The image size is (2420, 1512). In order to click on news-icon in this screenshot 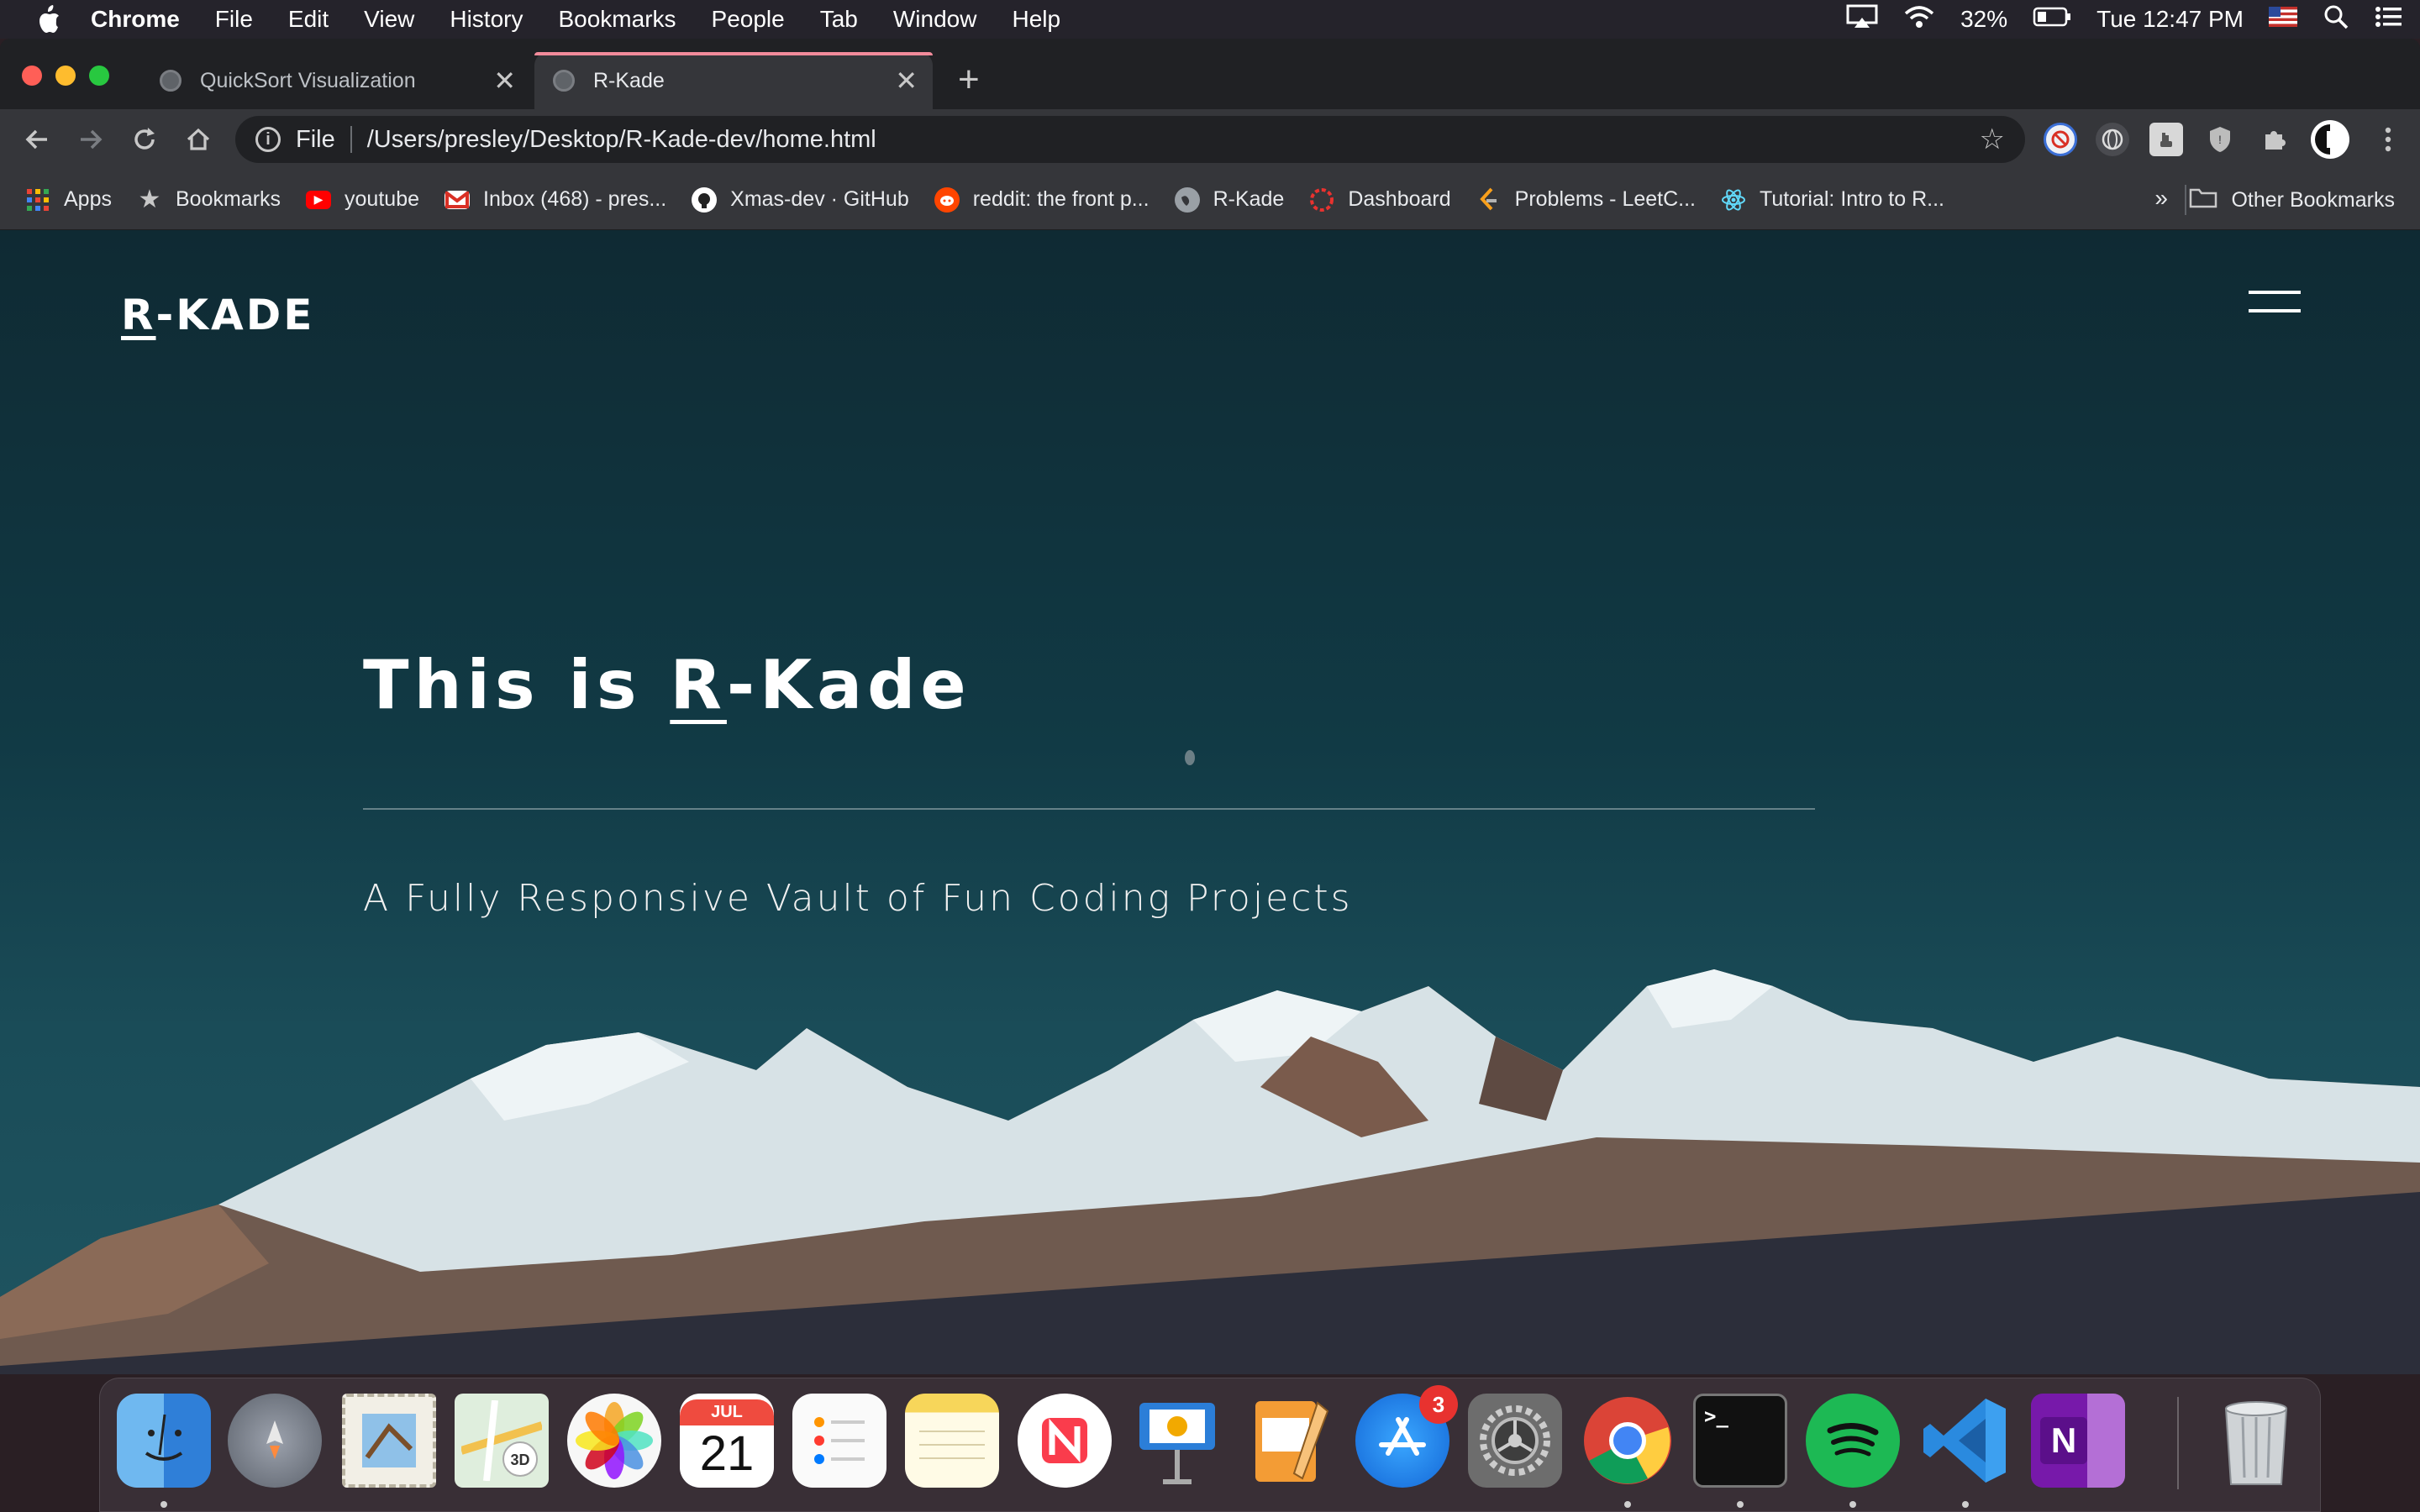, I will do `click(1065, 1441)`.